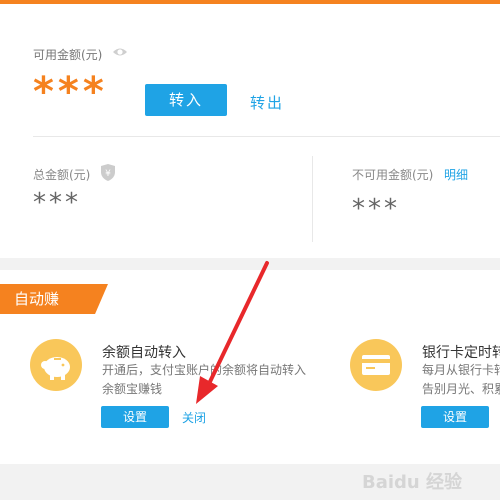  Describe the element at coordinates (186, 100) in the screenshot. I see `transfer-in-button: 转入` at that location.